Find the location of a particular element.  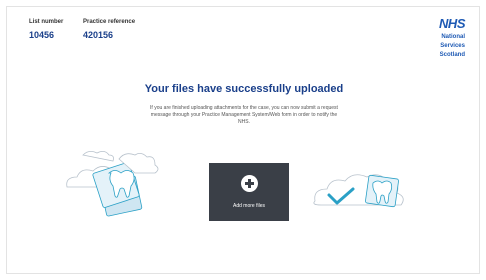

nhs-logo-wordmark: NHS is located at coordinates (452, 23).